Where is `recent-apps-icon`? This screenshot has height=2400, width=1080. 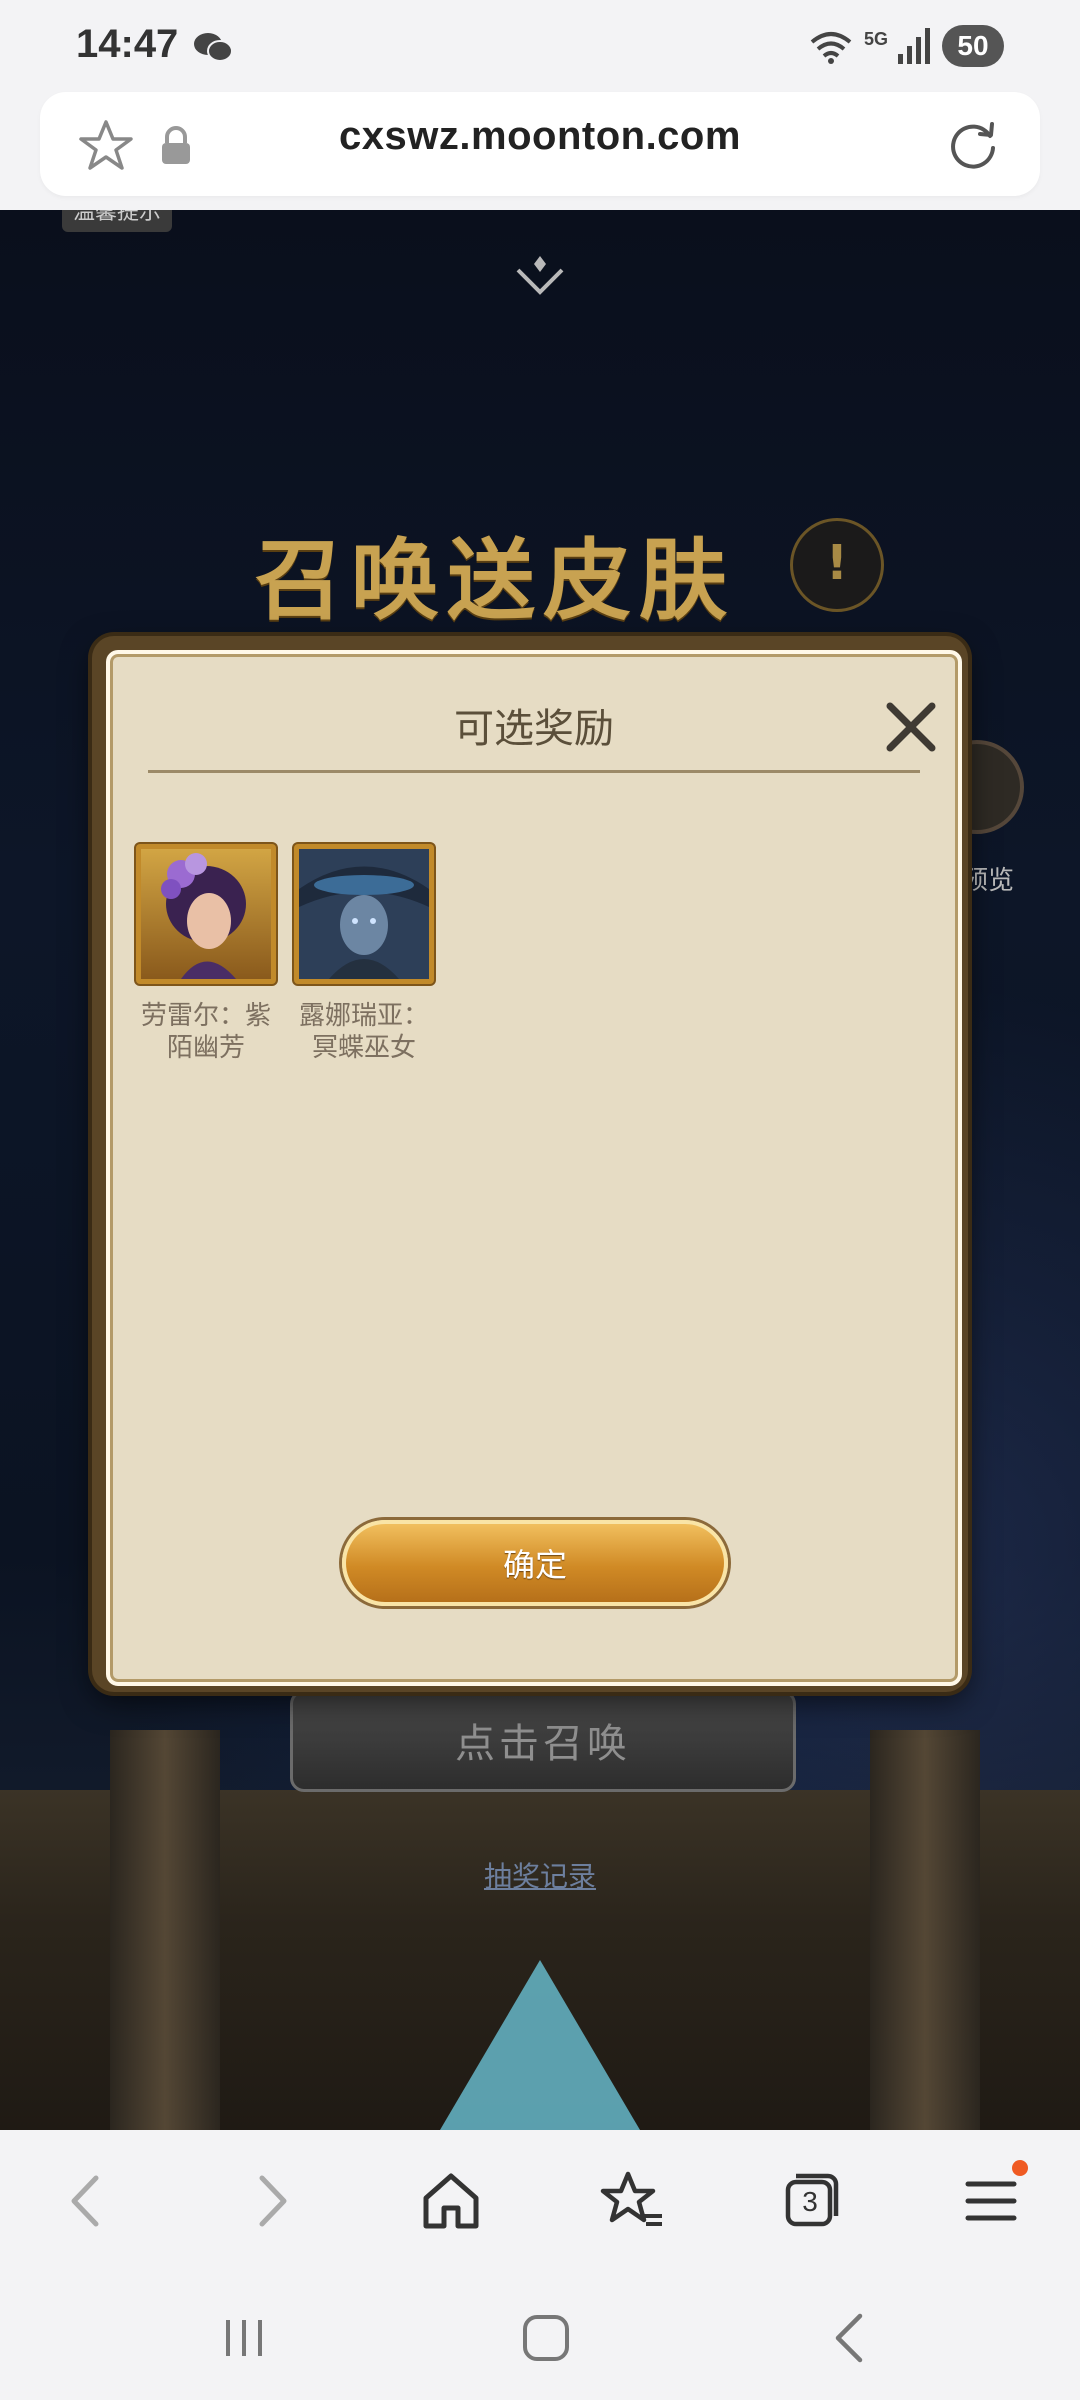
recent-apps-icon is located at coordinates (244, 2338).